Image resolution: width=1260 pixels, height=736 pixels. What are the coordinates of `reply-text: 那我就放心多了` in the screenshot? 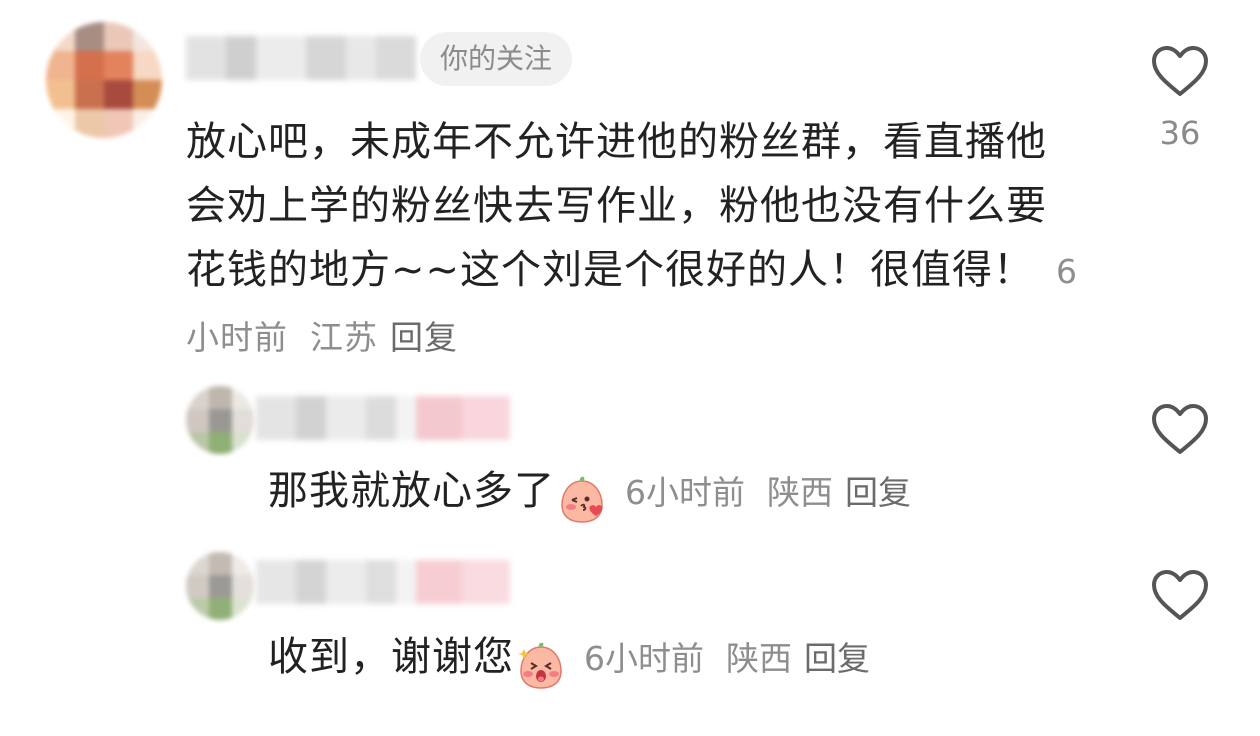 It's located at (411, 491).